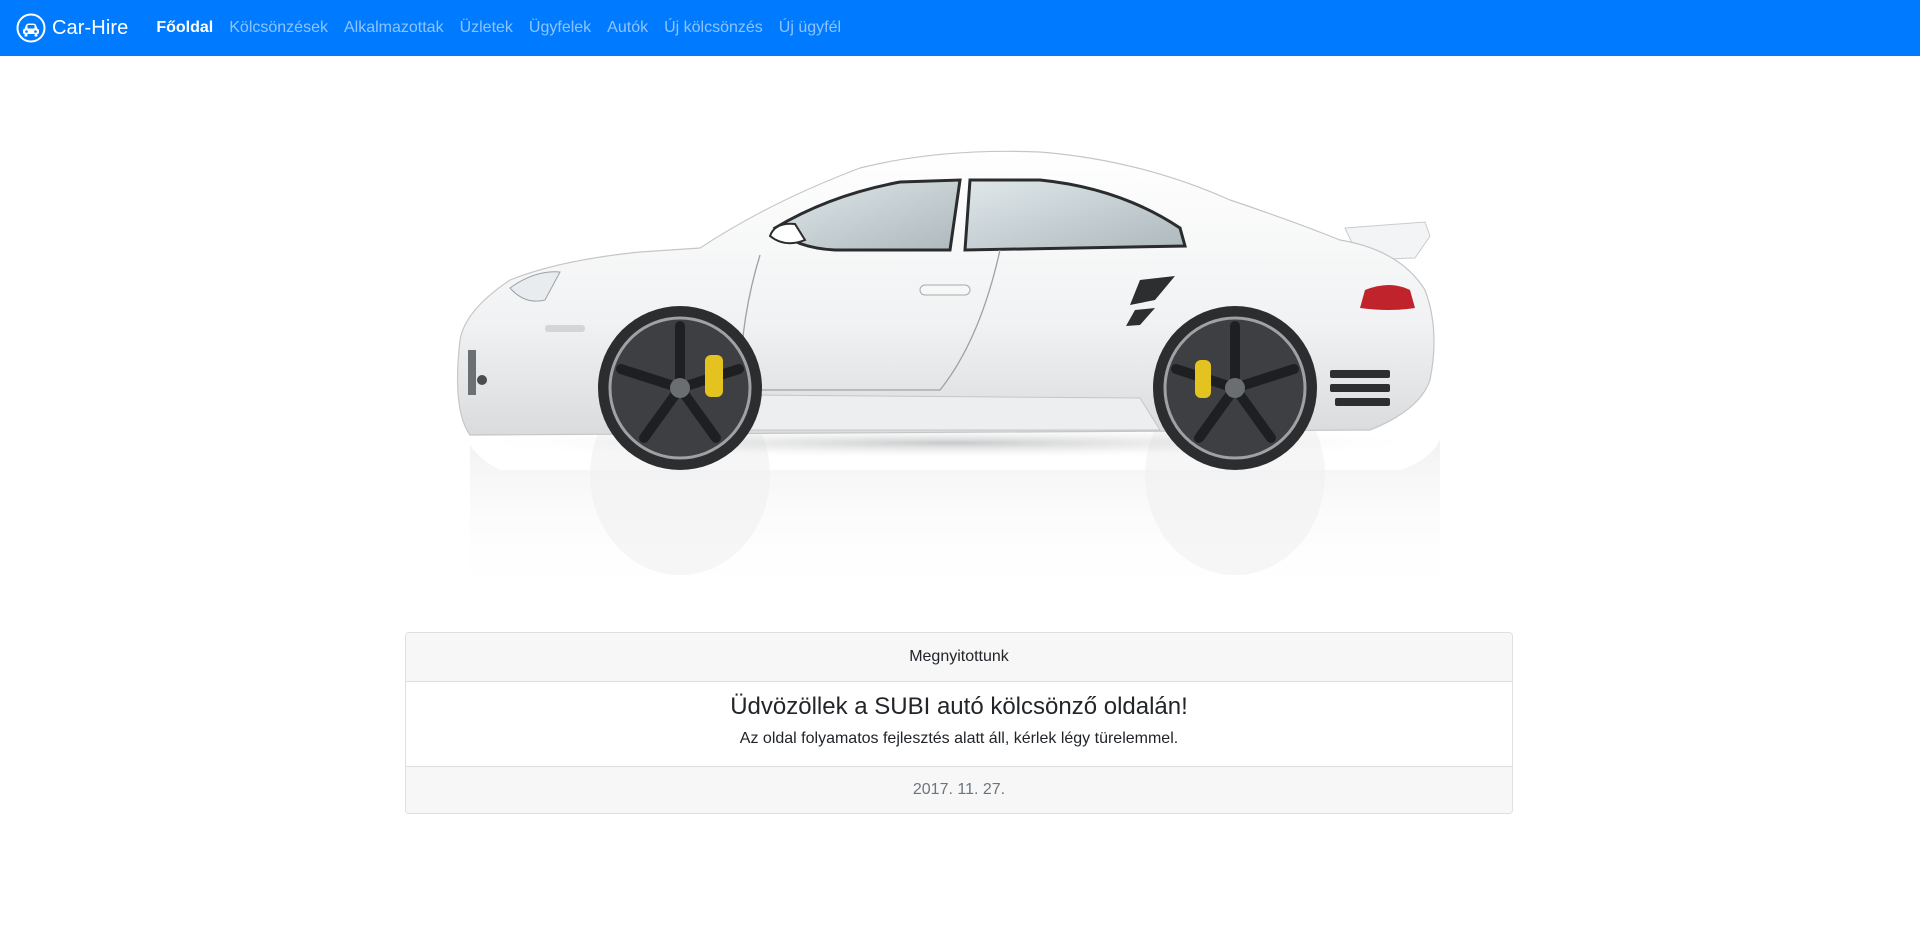 This screenshot has height=947, width=1920. I want to click on brand-link: Car-Hire, so click(72, 28).